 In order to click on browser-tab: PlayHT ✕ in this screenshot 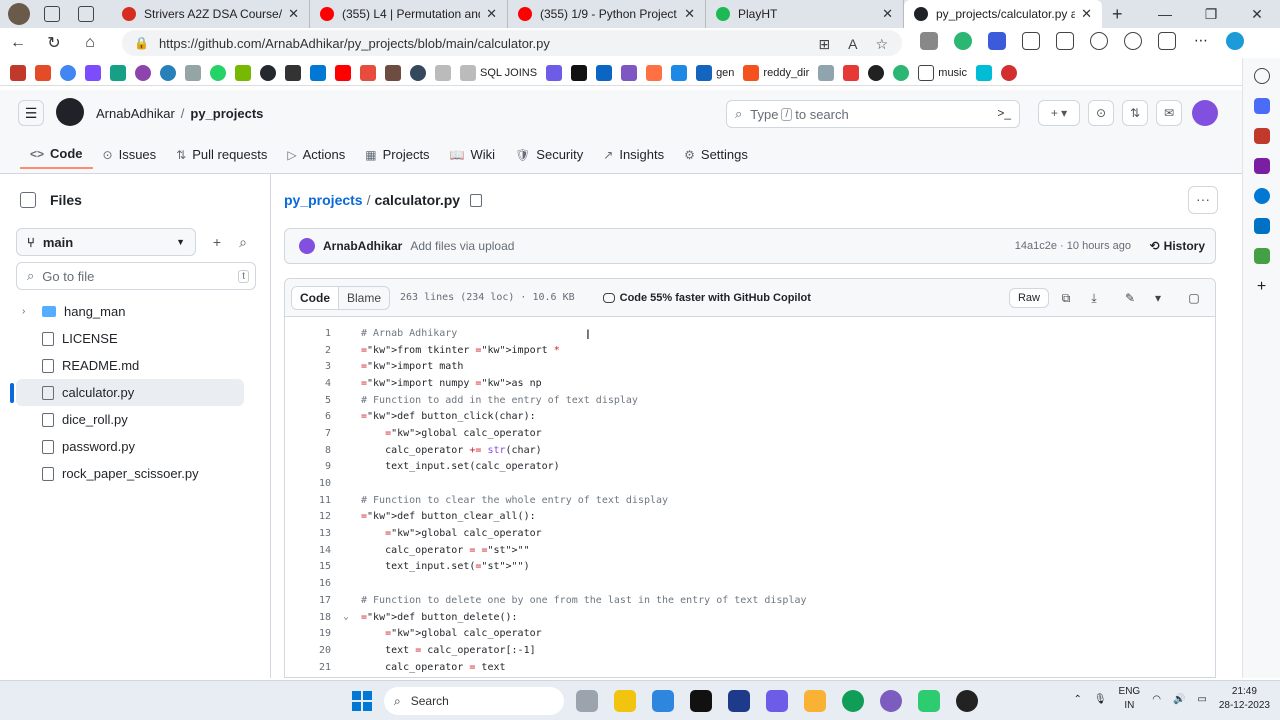, I will do `click(805, 14)`.